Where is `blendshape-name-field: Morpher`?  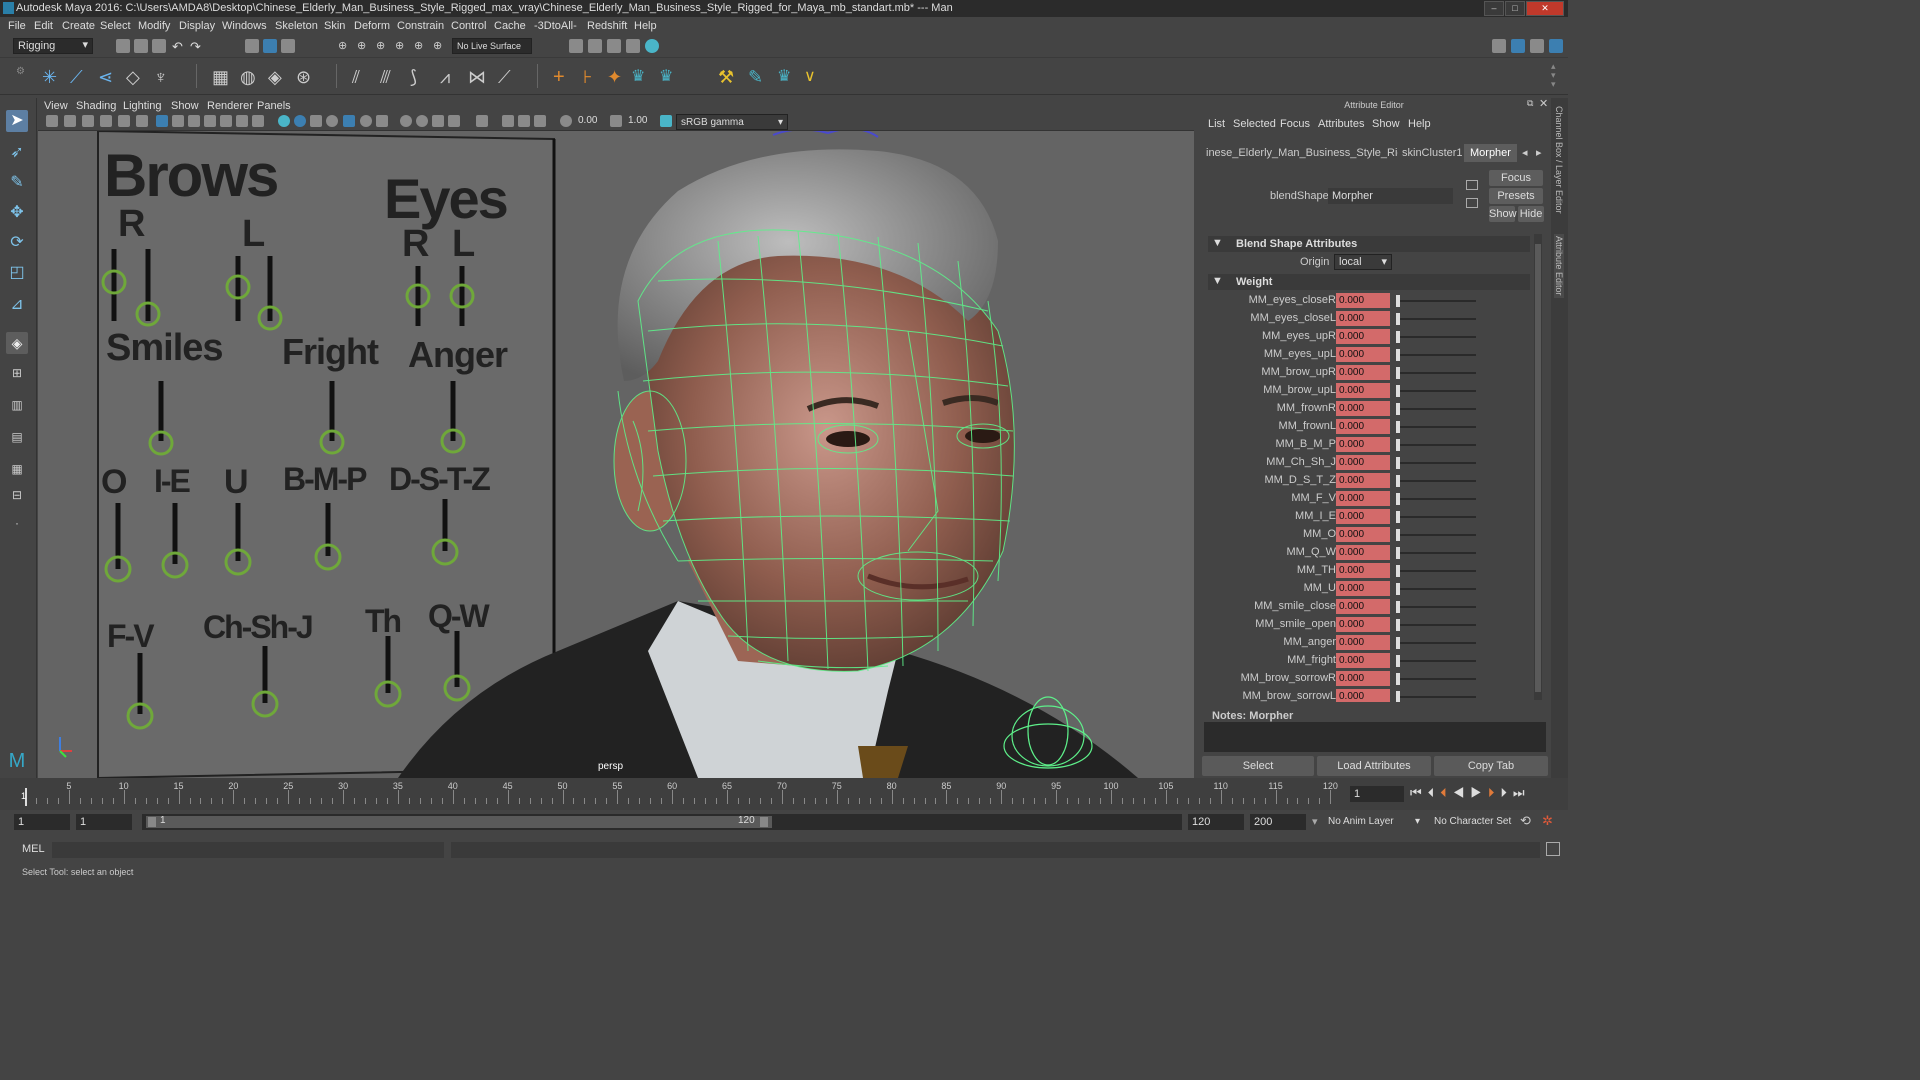 blendshape-name-field: Morpher is located at coordinates (1390, 196).